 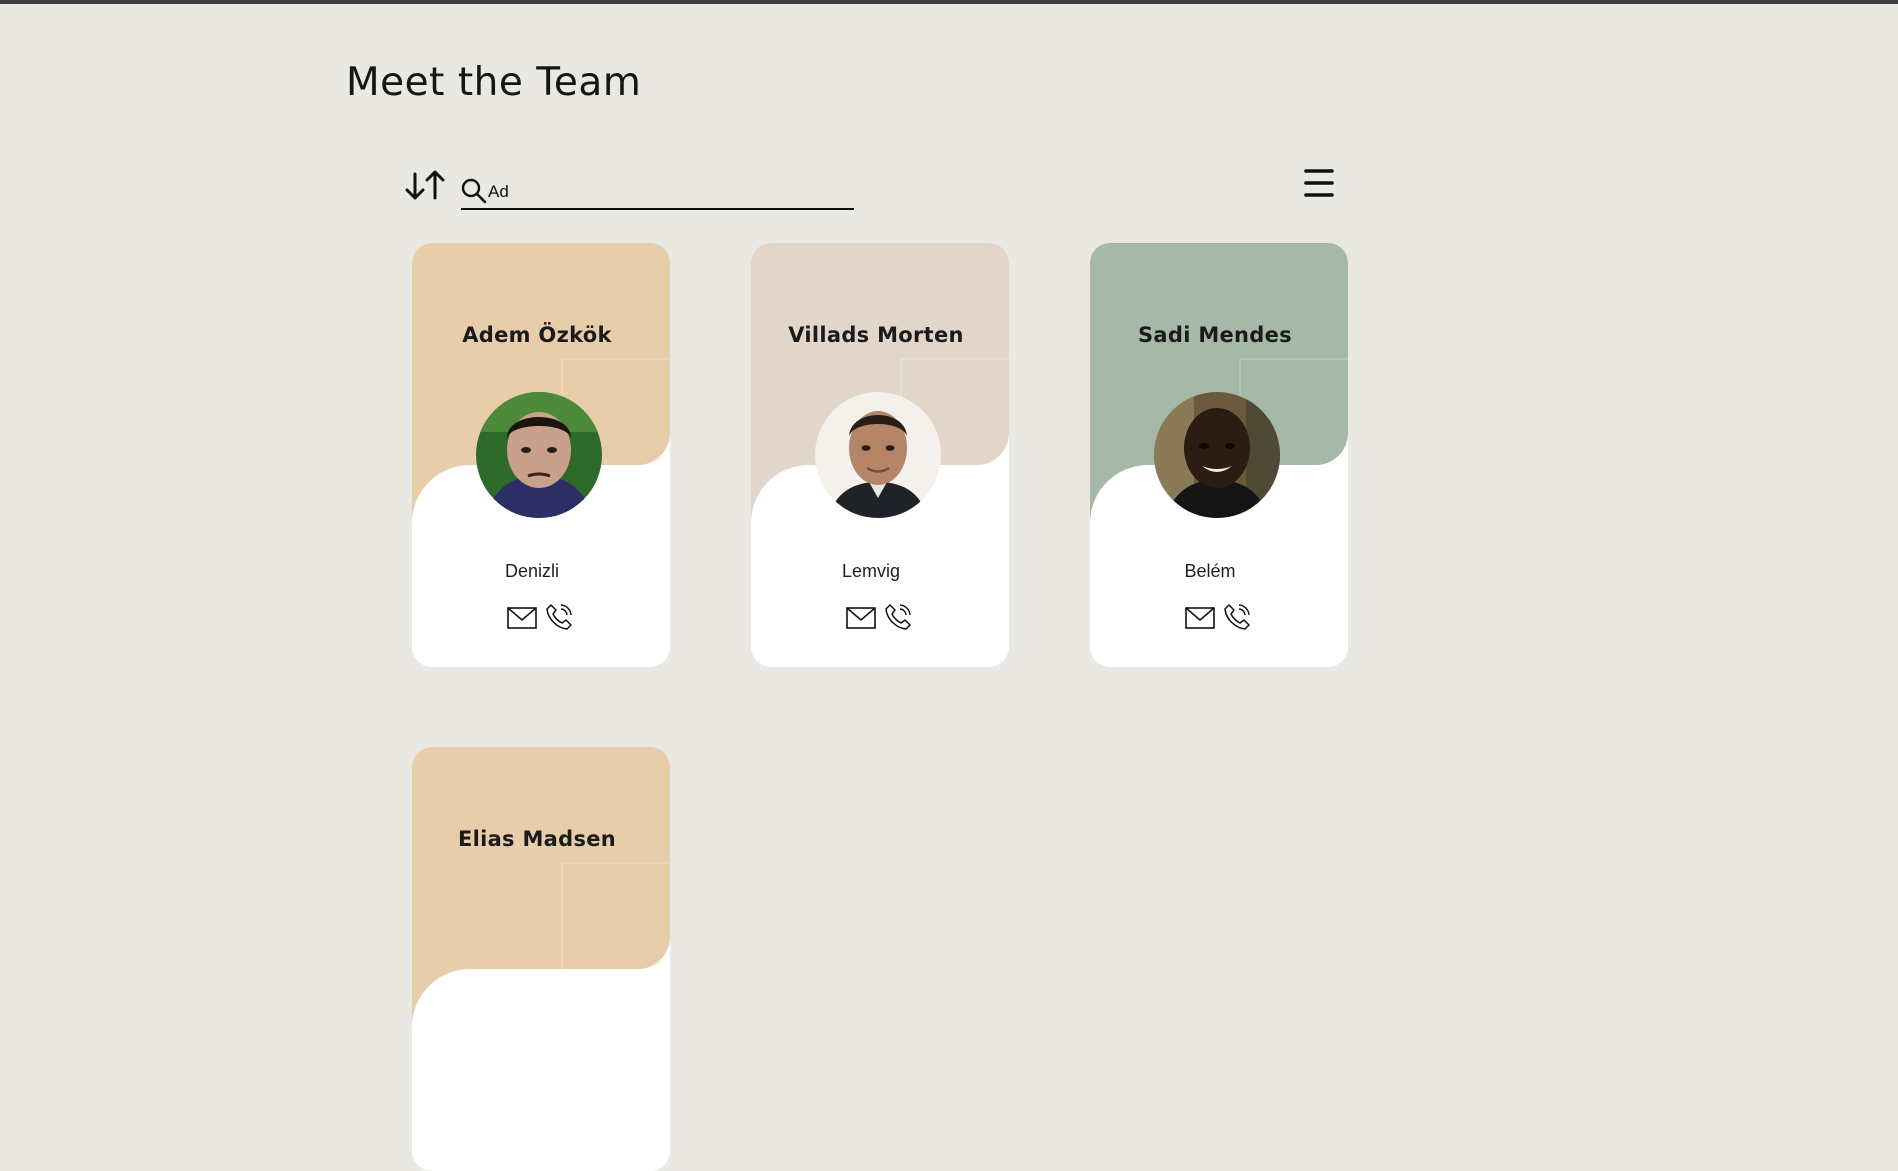 What do you see at coordinates (537, 335) in the screenshot?
I see `member-name: Adem Özkök` at bounding box center [537, 335].